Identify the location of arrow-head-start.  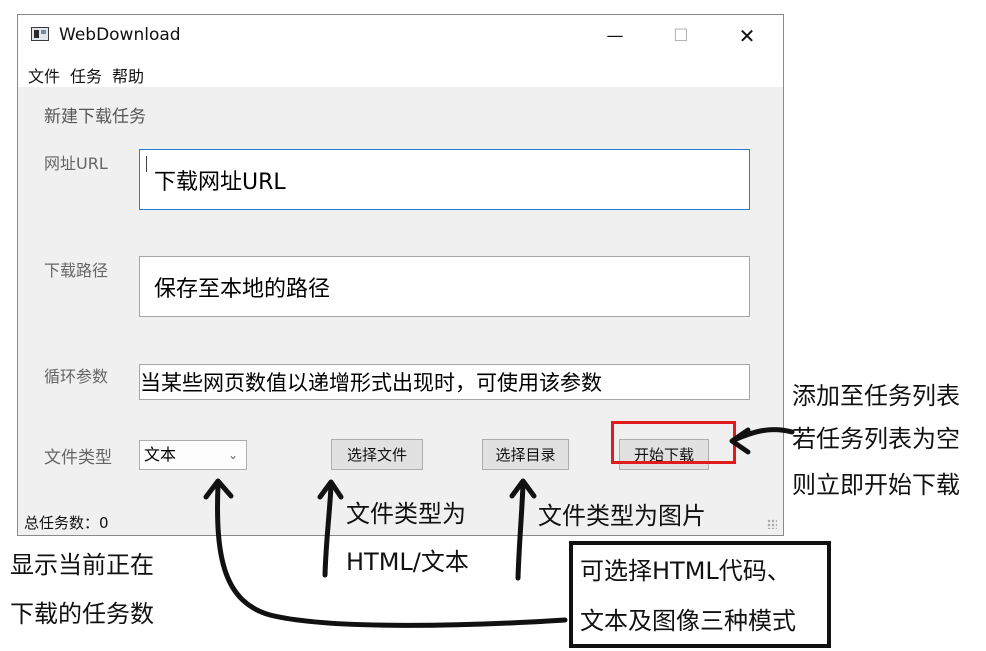
(740, 441).